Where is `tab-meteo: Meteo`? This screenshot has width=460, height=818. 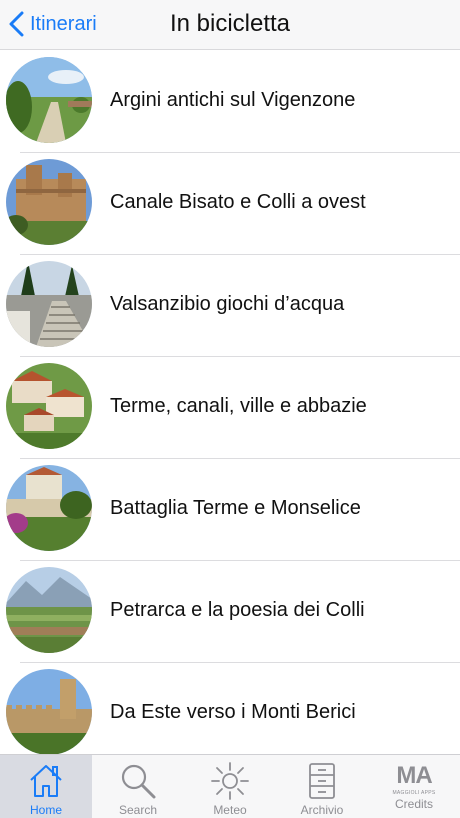
tab-meteo: Meteo is located at coordinates (230, 786).